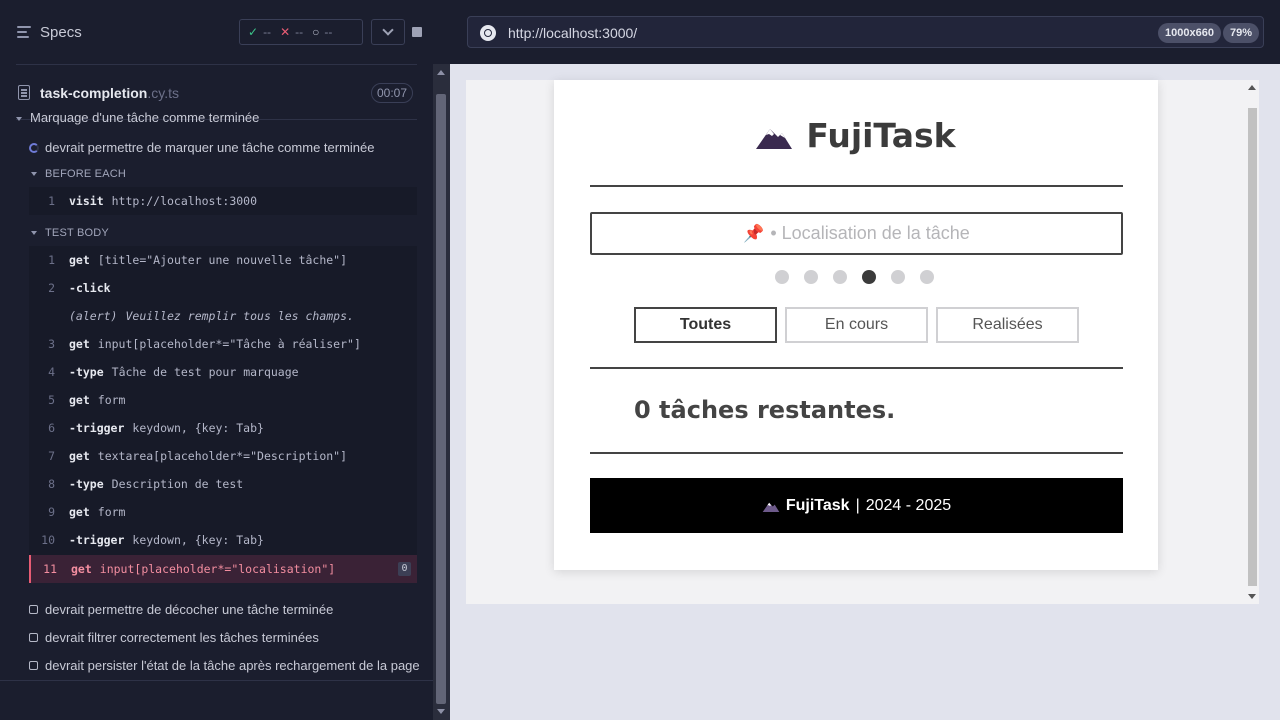 The width and height of the screenshot is (1280, 720). I want to click on step-indicator, so click(854, 277).